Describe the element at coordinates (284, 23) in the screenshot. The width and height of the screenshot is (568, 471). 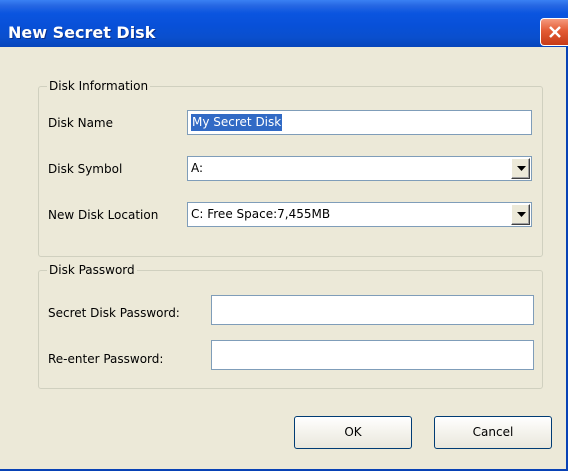
I see `title-bar: New Secret Disk` at that location.